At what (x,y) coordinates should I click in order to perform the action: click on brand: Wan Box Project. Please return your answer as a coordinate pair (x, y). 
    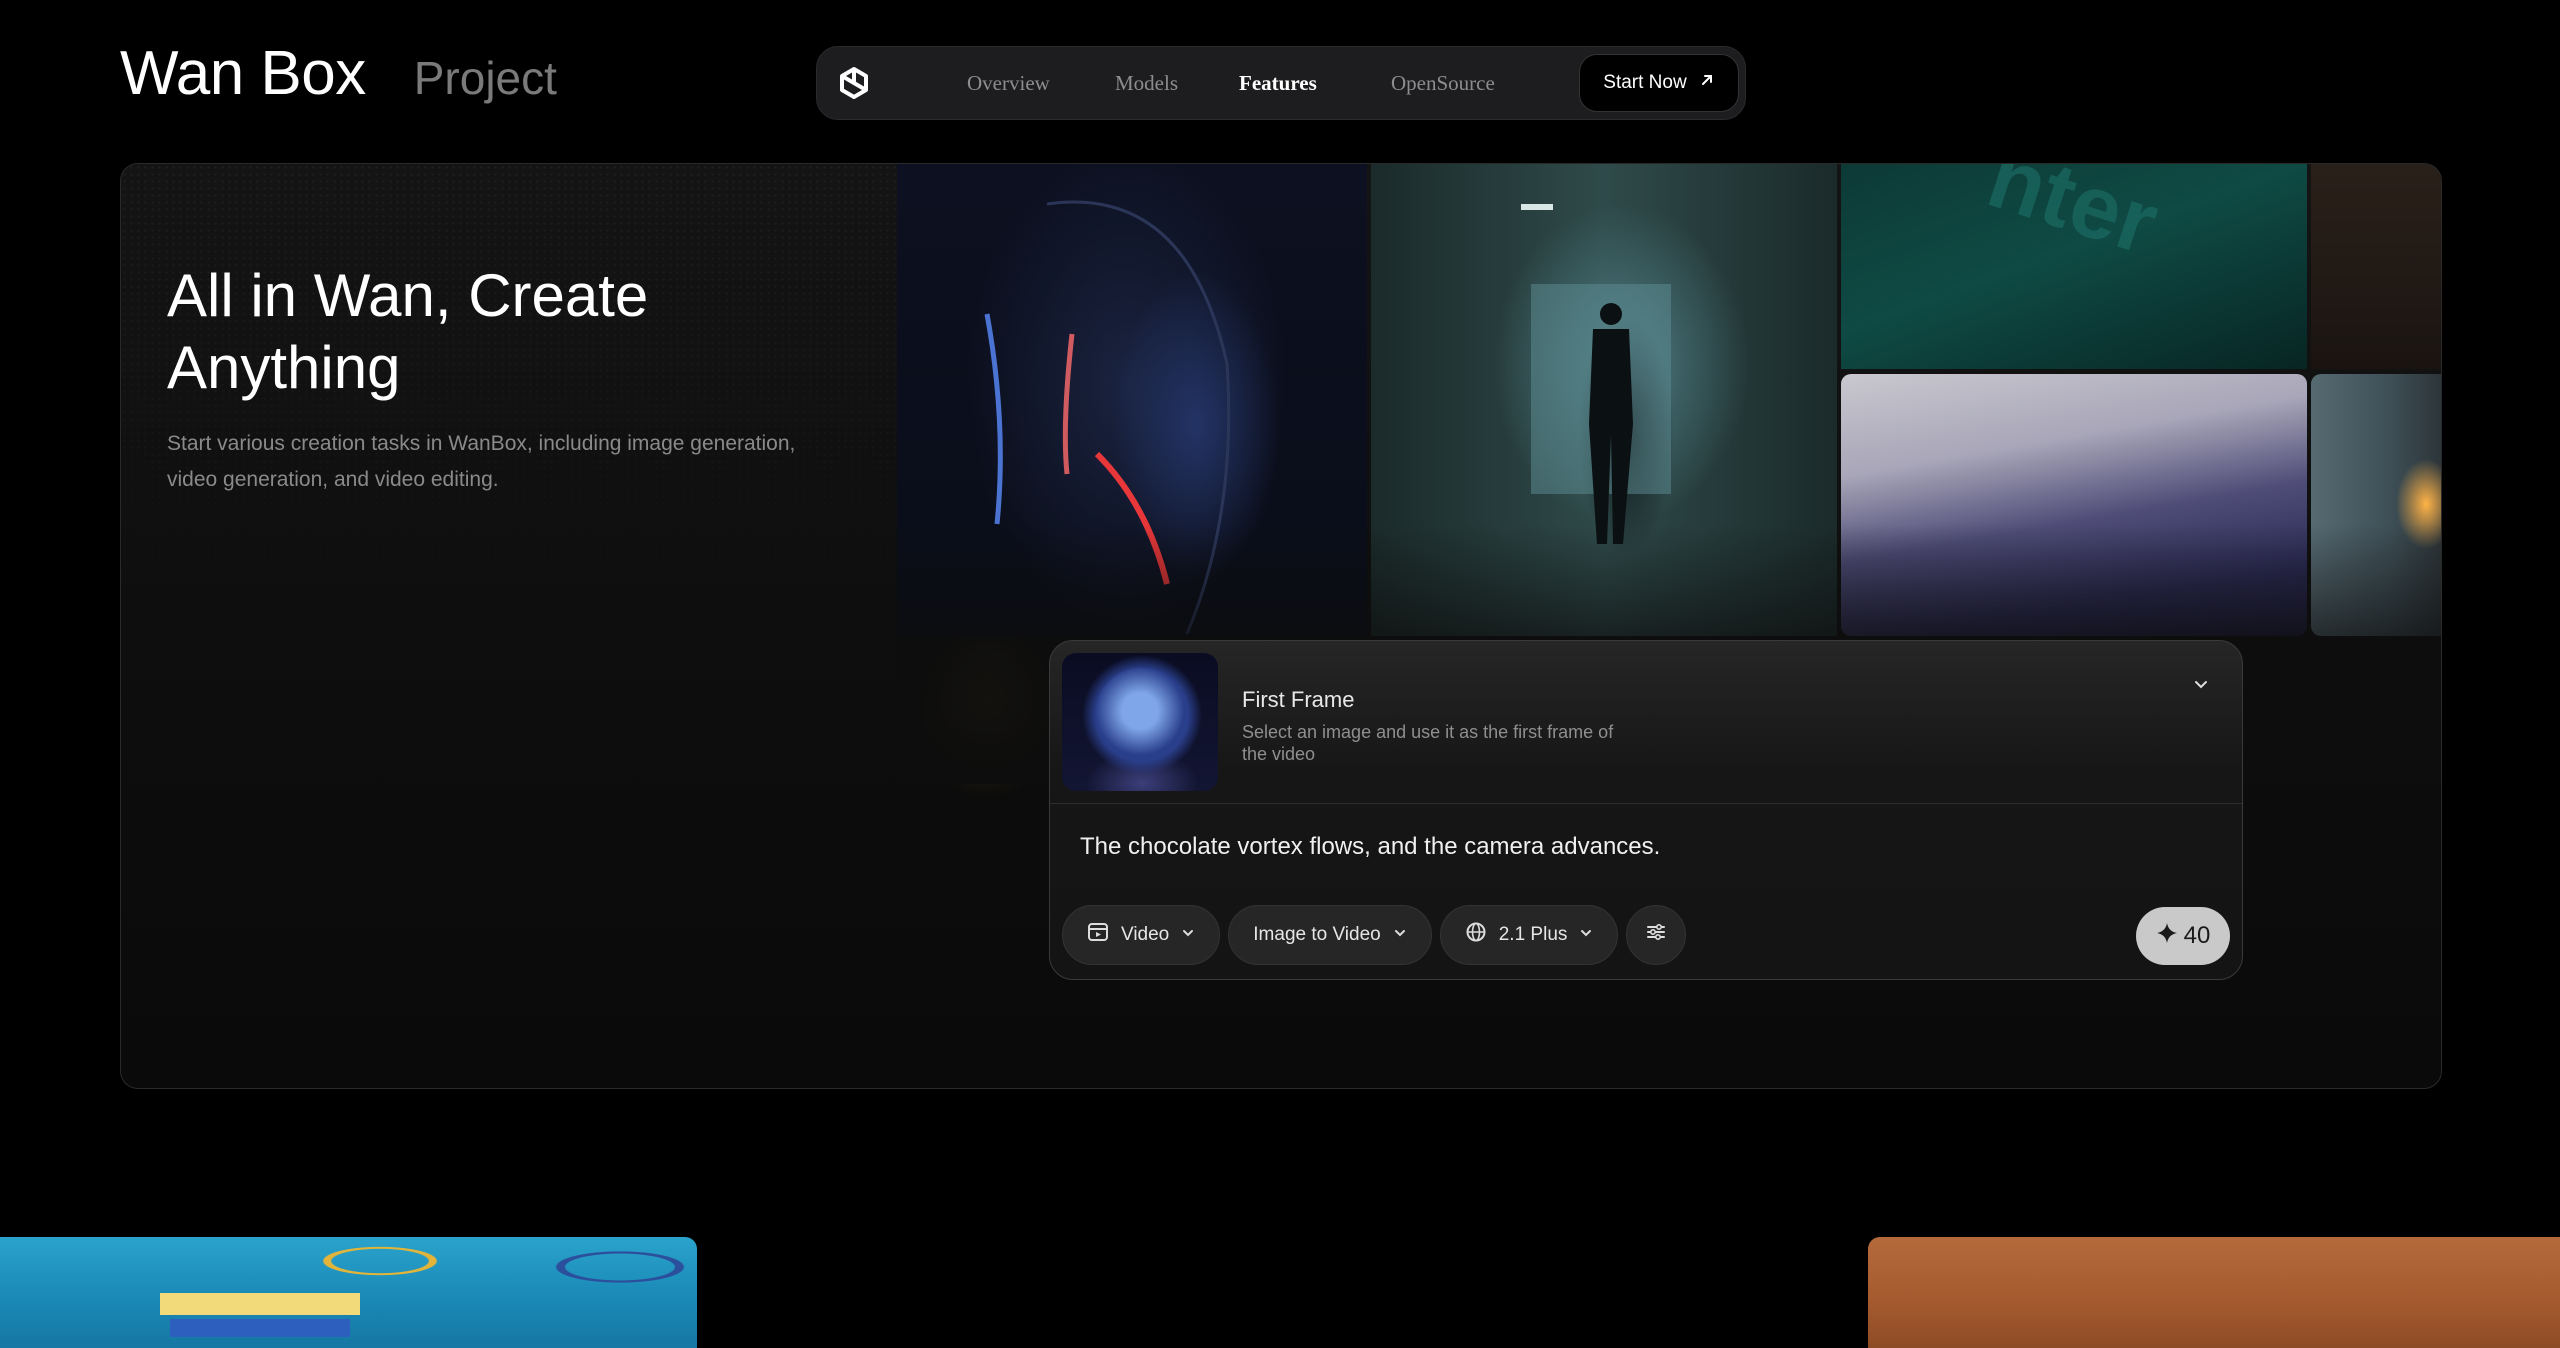
    Looking at the image, I should click on (338, 73).